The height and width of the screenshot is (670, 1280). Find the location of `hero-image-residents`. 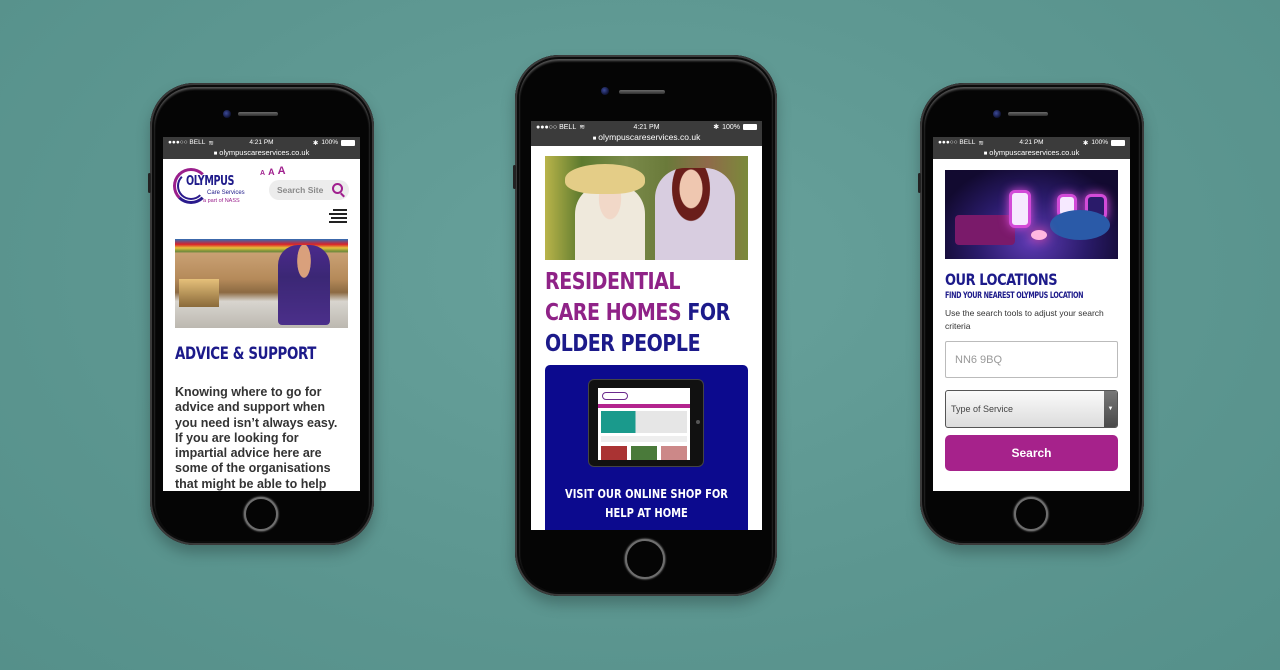

hero-image-residents is located at coordinates (646, 208).